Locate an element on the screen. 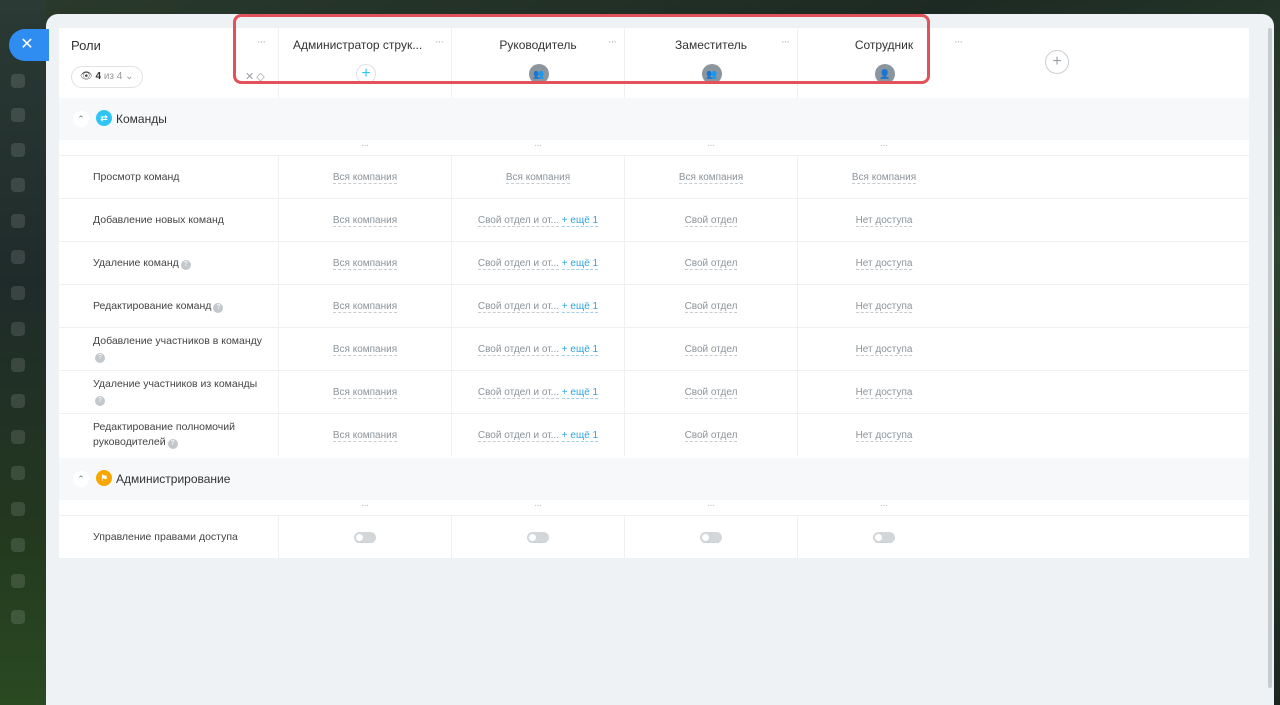 The height and width of the screenshot is (705, 1280). scrollbar is located at coordinates (1270, 358).